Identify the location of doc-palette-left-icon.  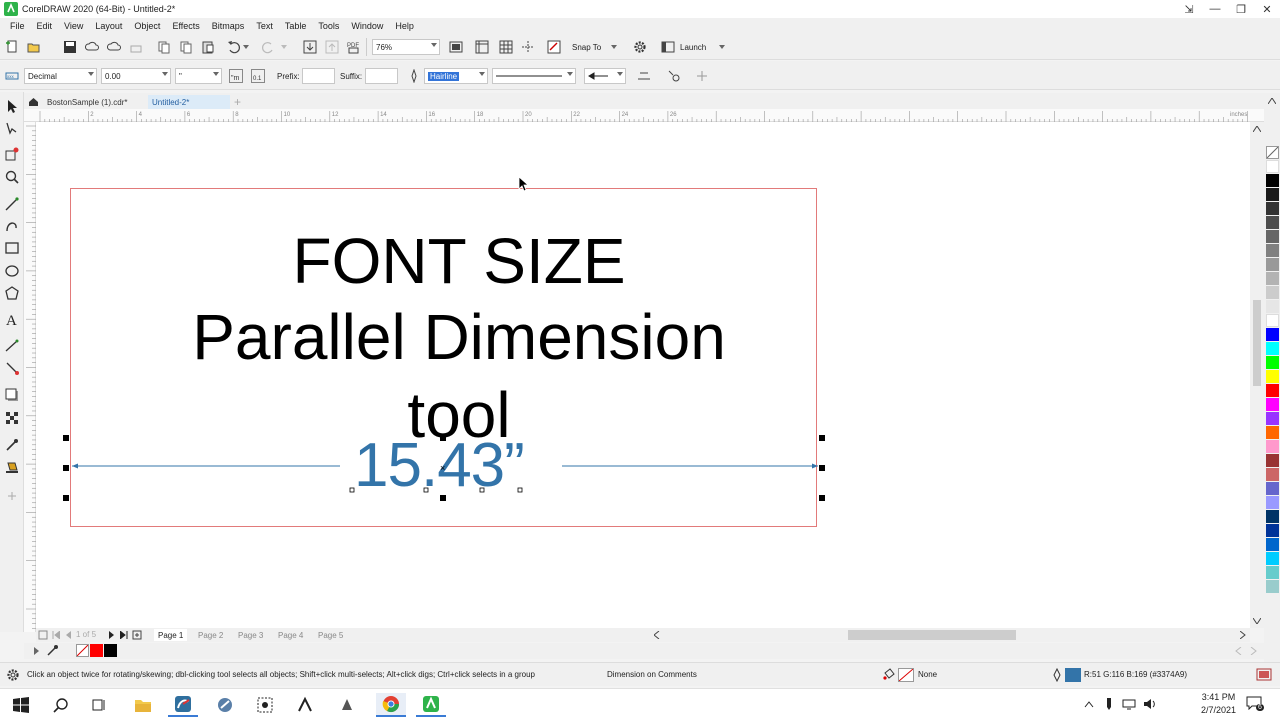
(1238, 651).